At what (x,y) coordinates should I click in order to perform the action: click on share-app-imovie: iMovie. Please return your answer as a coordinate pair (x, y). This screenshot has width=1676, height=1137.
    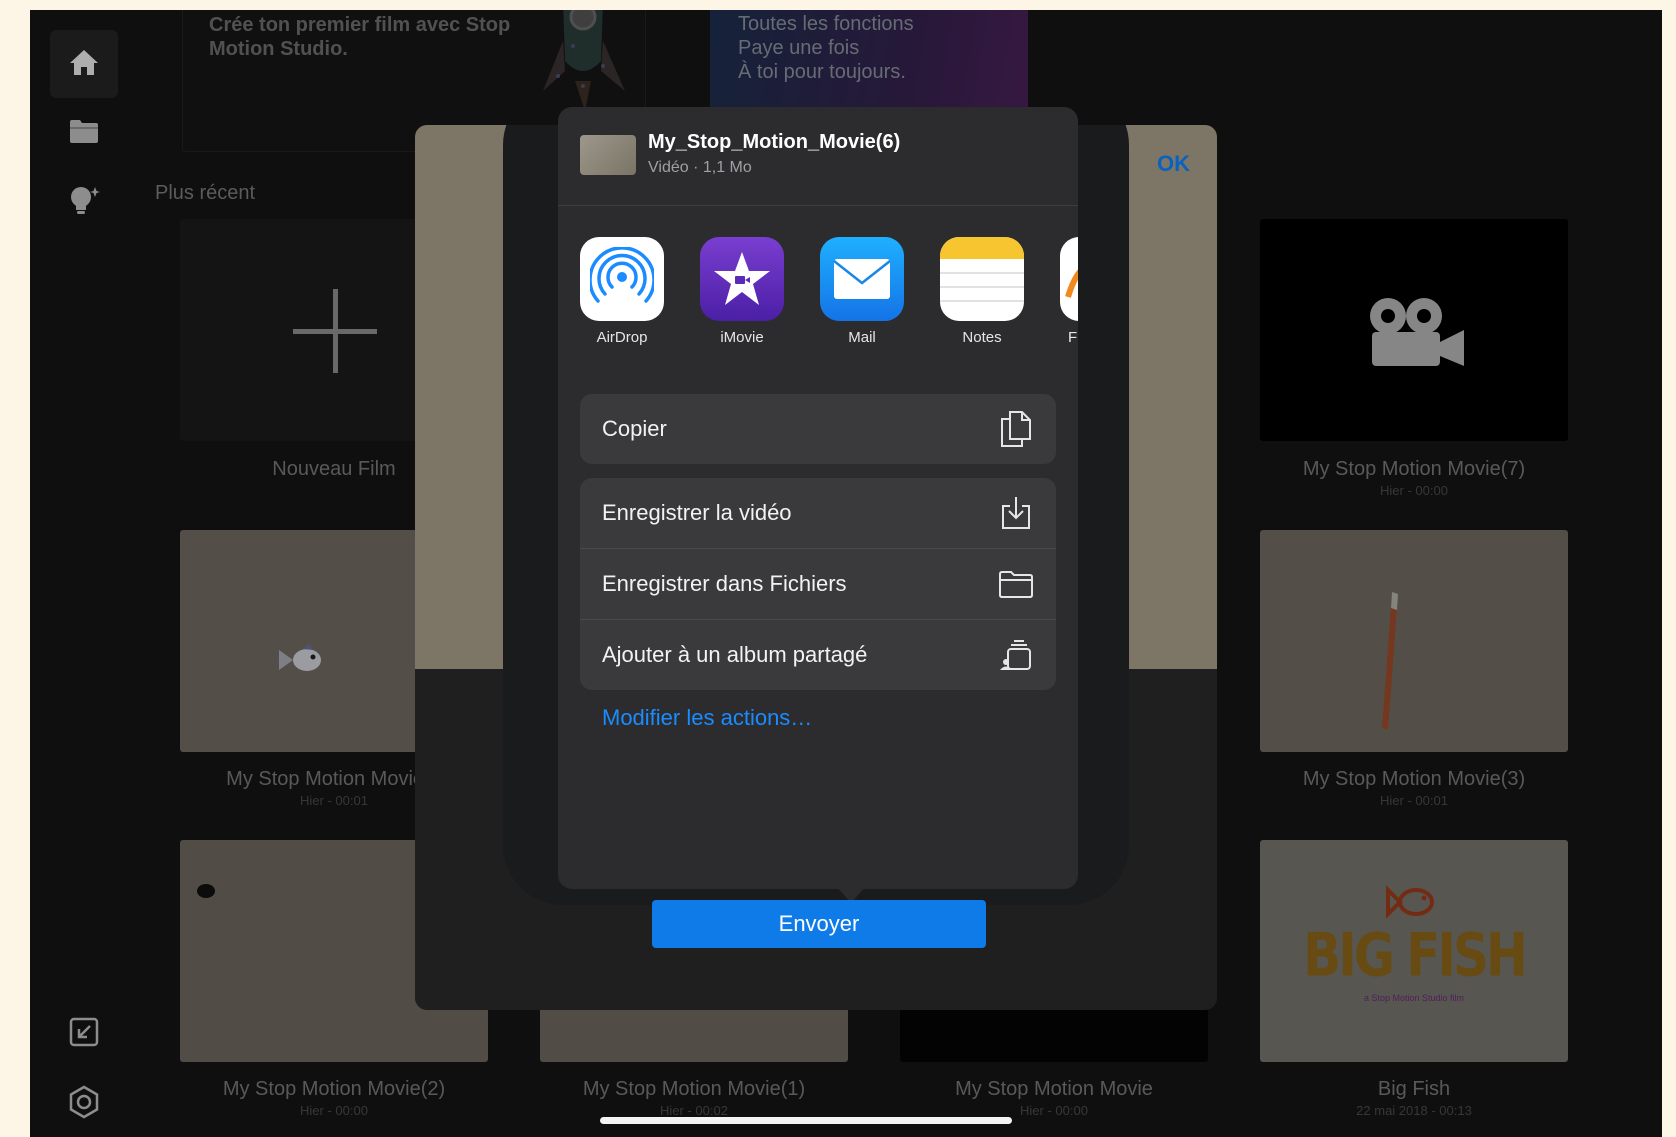
    Looking at the image, I should click on (742, 291).